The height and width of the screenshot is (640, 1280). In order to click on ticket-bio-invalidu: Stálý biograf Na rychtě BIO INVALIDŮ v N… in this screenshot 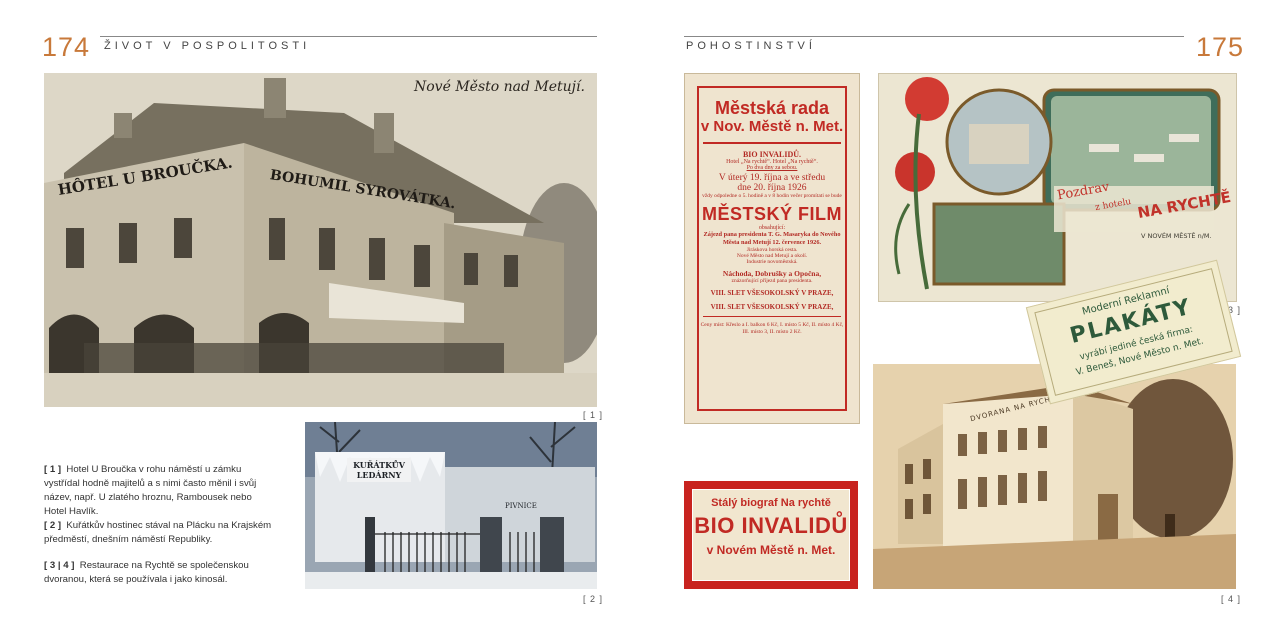, I will do `click(771, 535)`.